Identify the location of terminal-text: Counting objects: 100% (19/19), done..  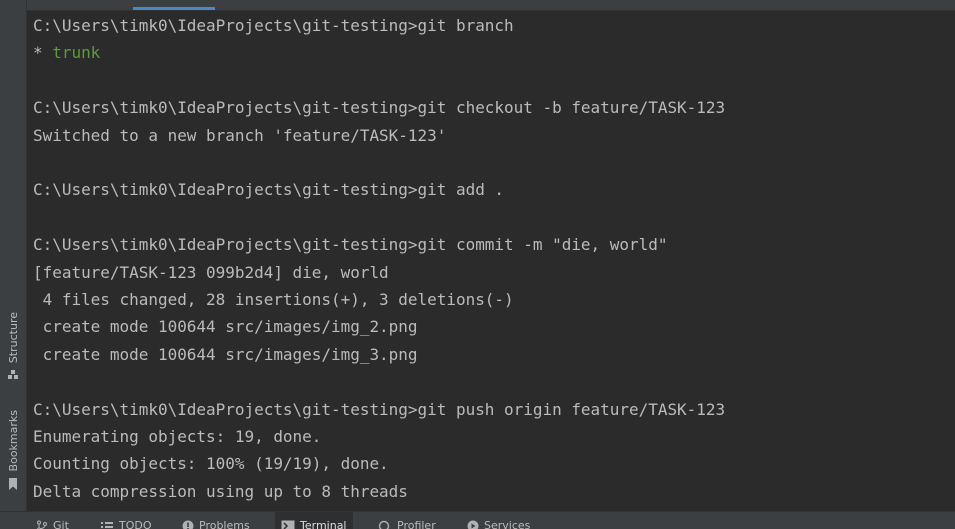
(211, 463).